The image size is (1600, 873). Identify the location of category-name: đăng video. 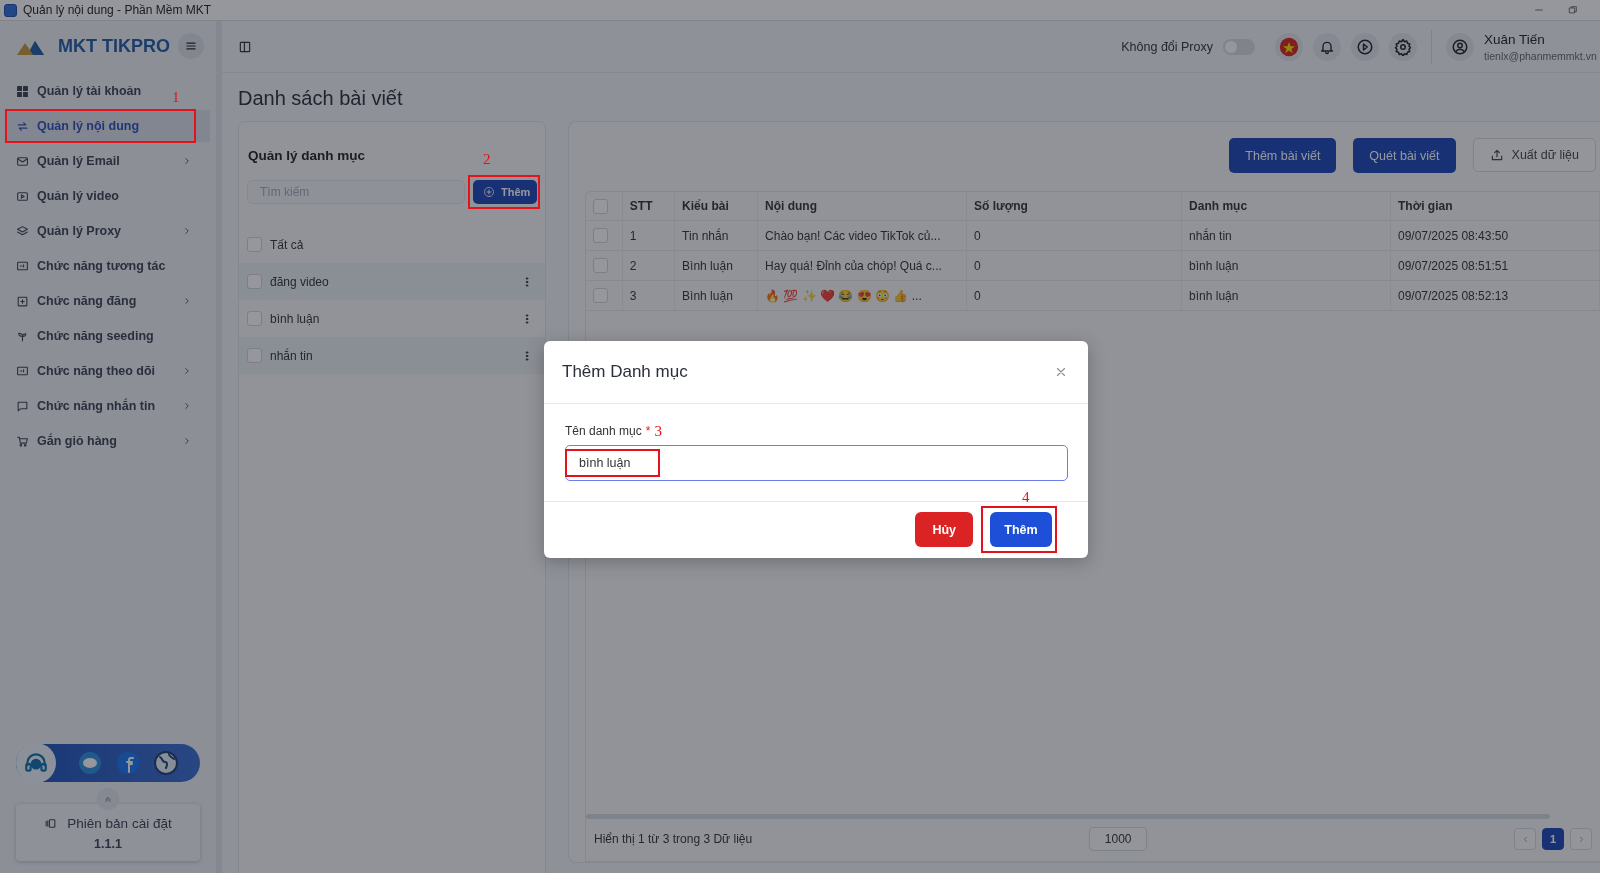
(300, 281).